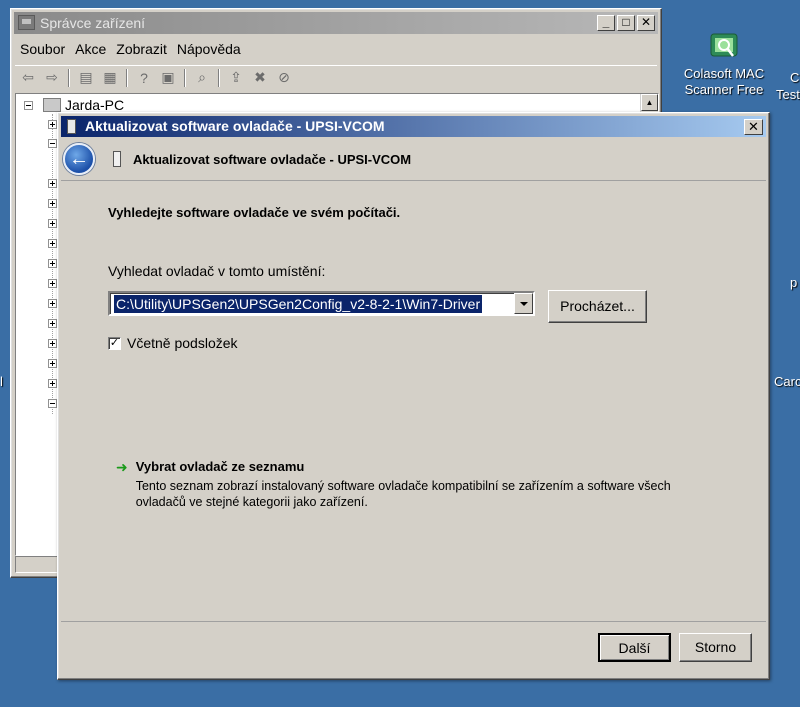 This screenshot has height=707, width=800. What do you see at coordinates (42, 49) in the screenshot?
I see `menu-soubor: Soubor` at bounding box center [42, 49].